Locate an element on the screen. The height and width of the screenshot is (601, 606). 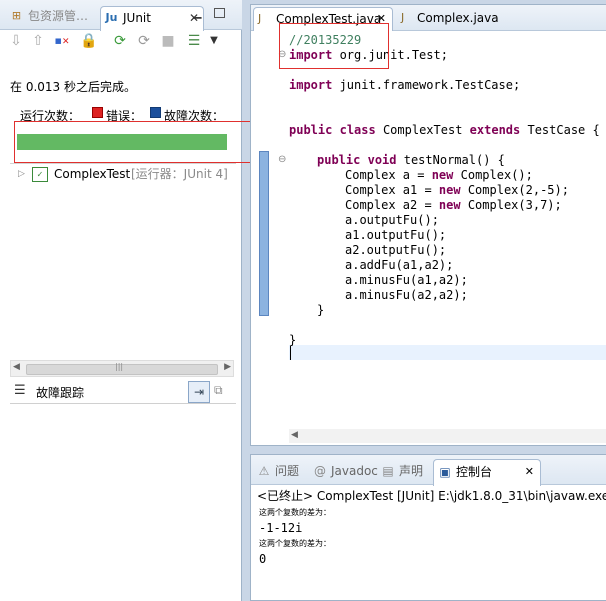
code-line: Complex a2 = new Complex(3,7); is located at coordinates (453, 205).